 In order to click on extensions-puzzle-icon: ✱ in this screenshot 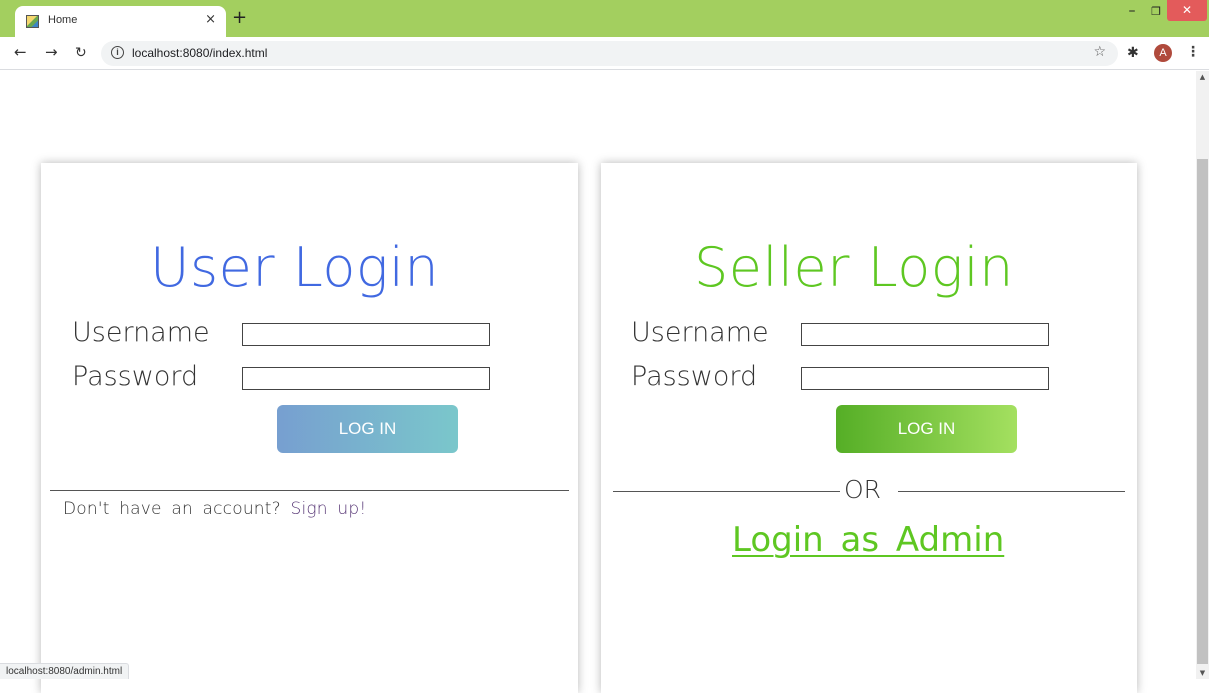, I will do `click(1133, 53)`.